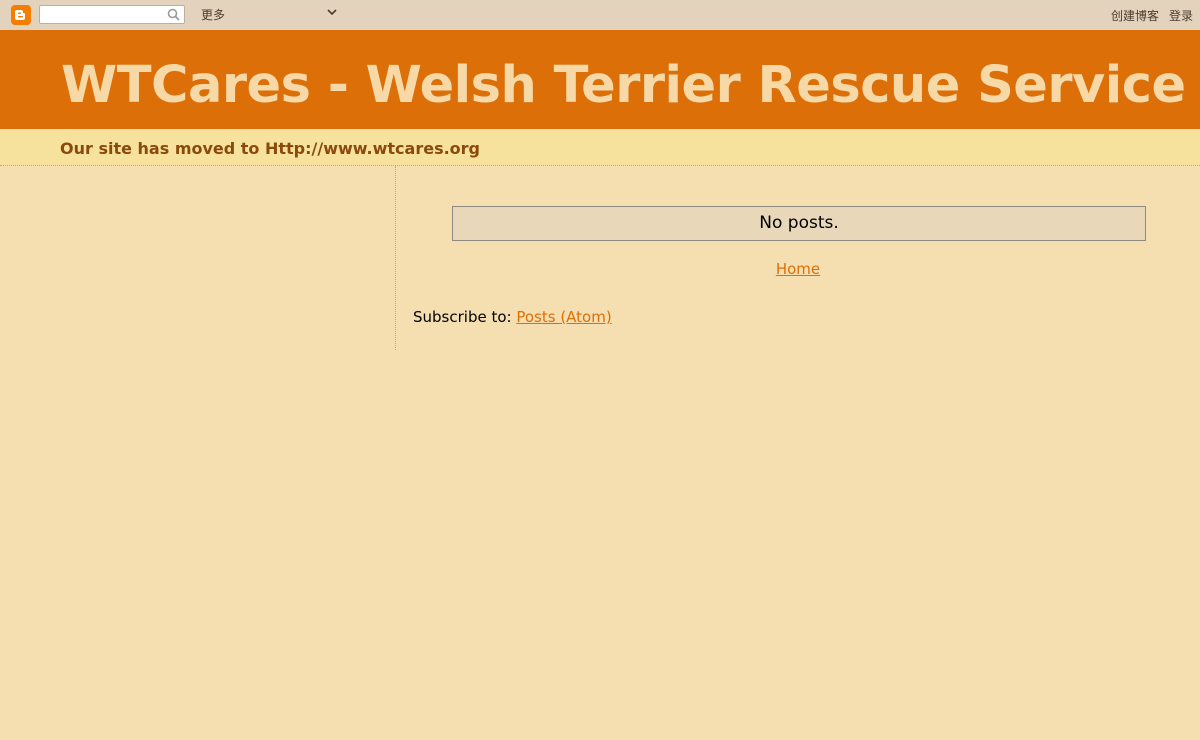  Describe the element at coordinates (112, 14) in the screenshot. I see `search-input` at that location.